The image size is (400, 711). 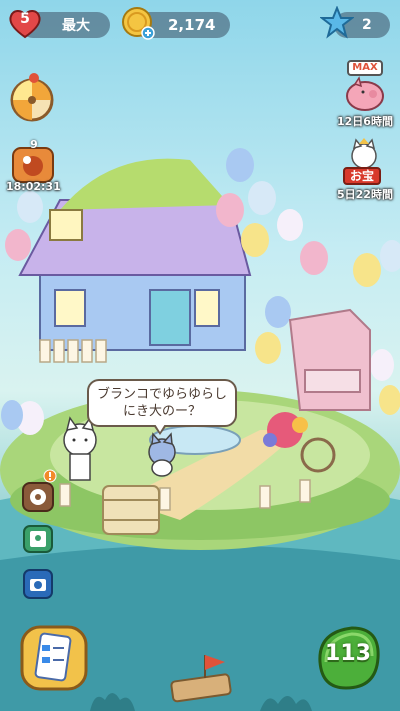 I want to click on treasure-label: お宝, so click(x=362, y=176).